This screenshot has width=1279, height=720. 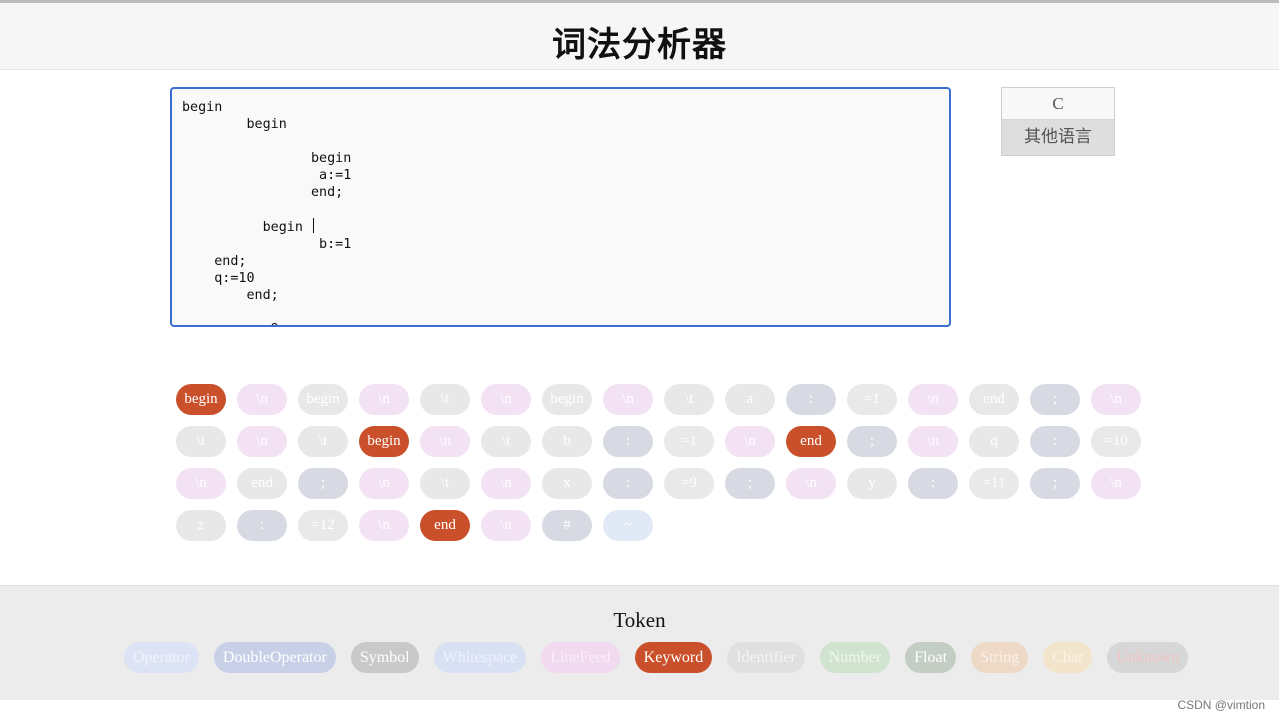 What do you see at coordinates (567, 525) in the screenshot?
I see `token-chip: #` at bounding box center [567, 525].